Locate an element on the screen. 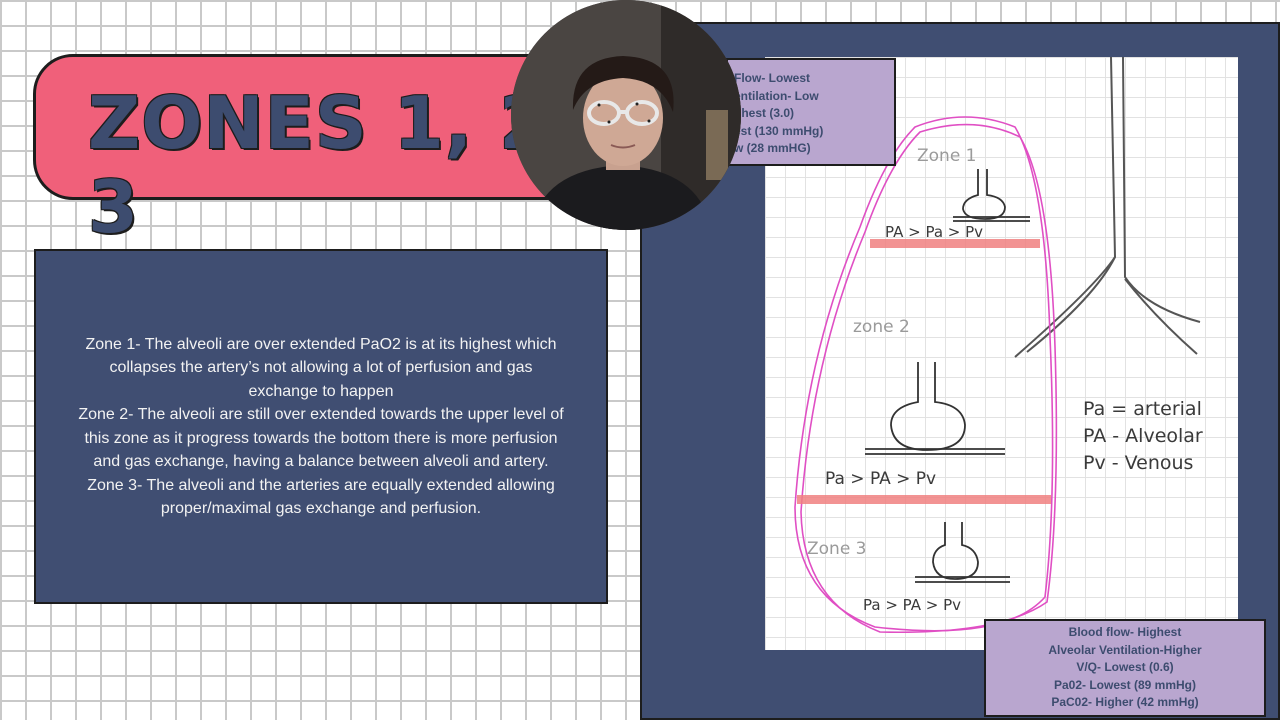  description-line: exchange to happen is located at coordinates (321, 391).